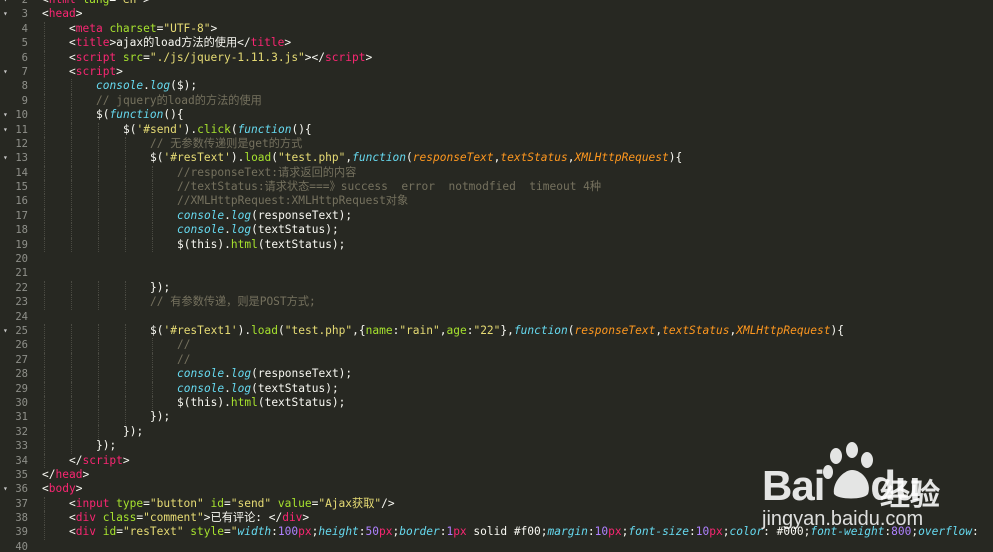 The width and height of the screenshot is (993, 552). Describe the element at coordinates (496, 417) in the screenshot. I see `code-line: 31});` at that location.